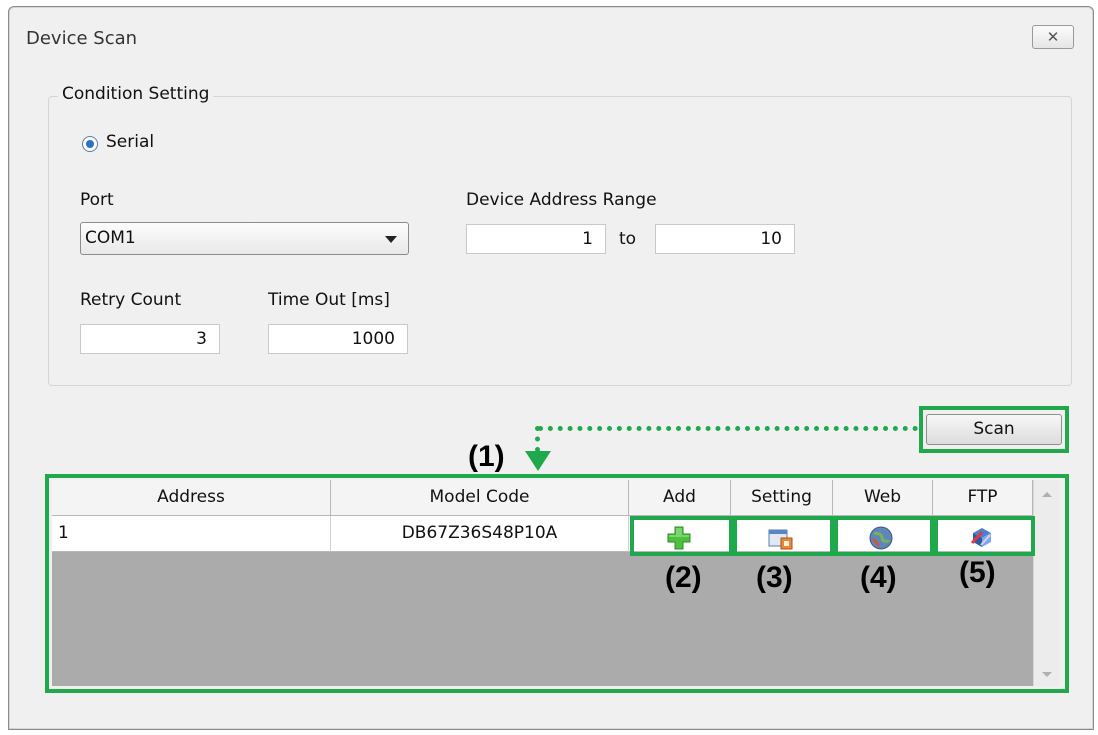  Describe the element at coordinates (728, 428) in the screenshot. I see `scan-connector-line` at that location.